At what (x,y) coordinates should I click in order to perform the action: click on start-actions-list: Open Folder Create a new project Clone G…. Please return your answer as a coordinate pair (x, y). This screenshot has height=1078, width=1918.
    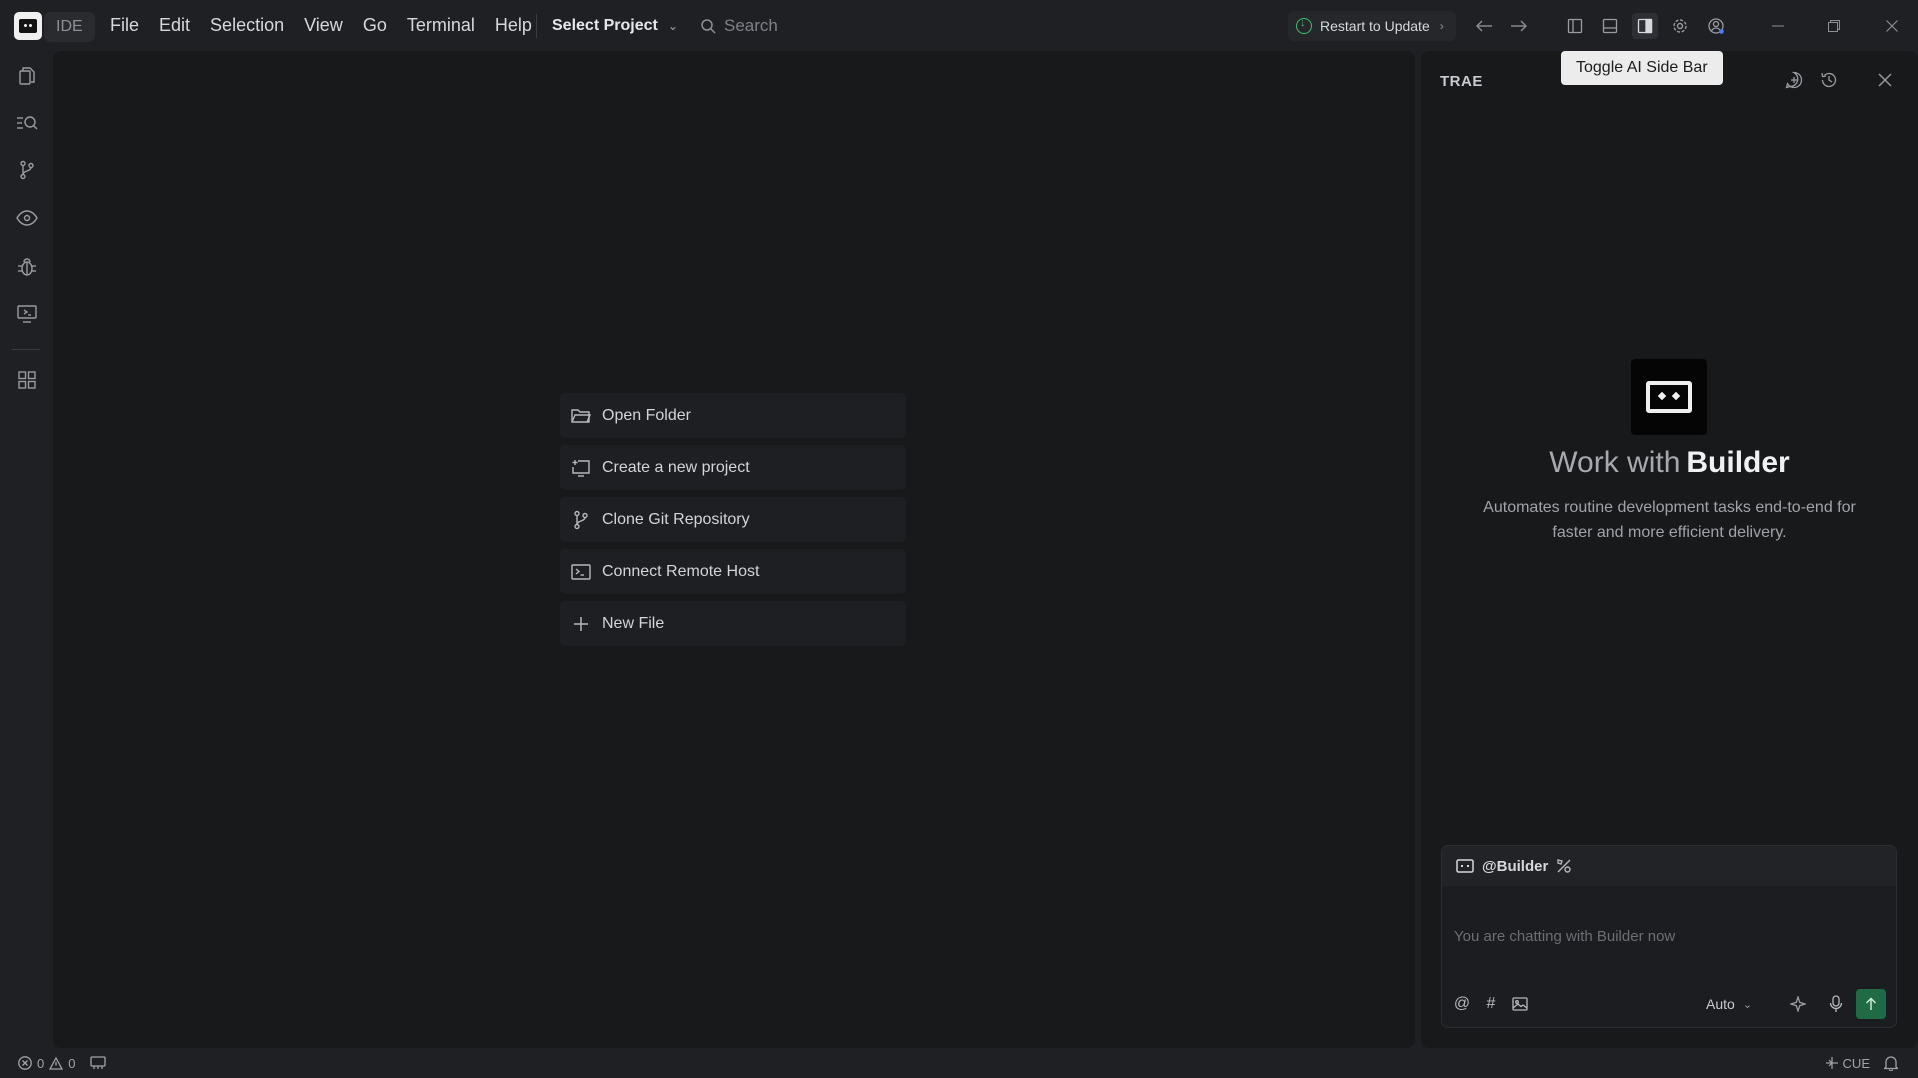
    Looking at the image, I should click on (733, 523).